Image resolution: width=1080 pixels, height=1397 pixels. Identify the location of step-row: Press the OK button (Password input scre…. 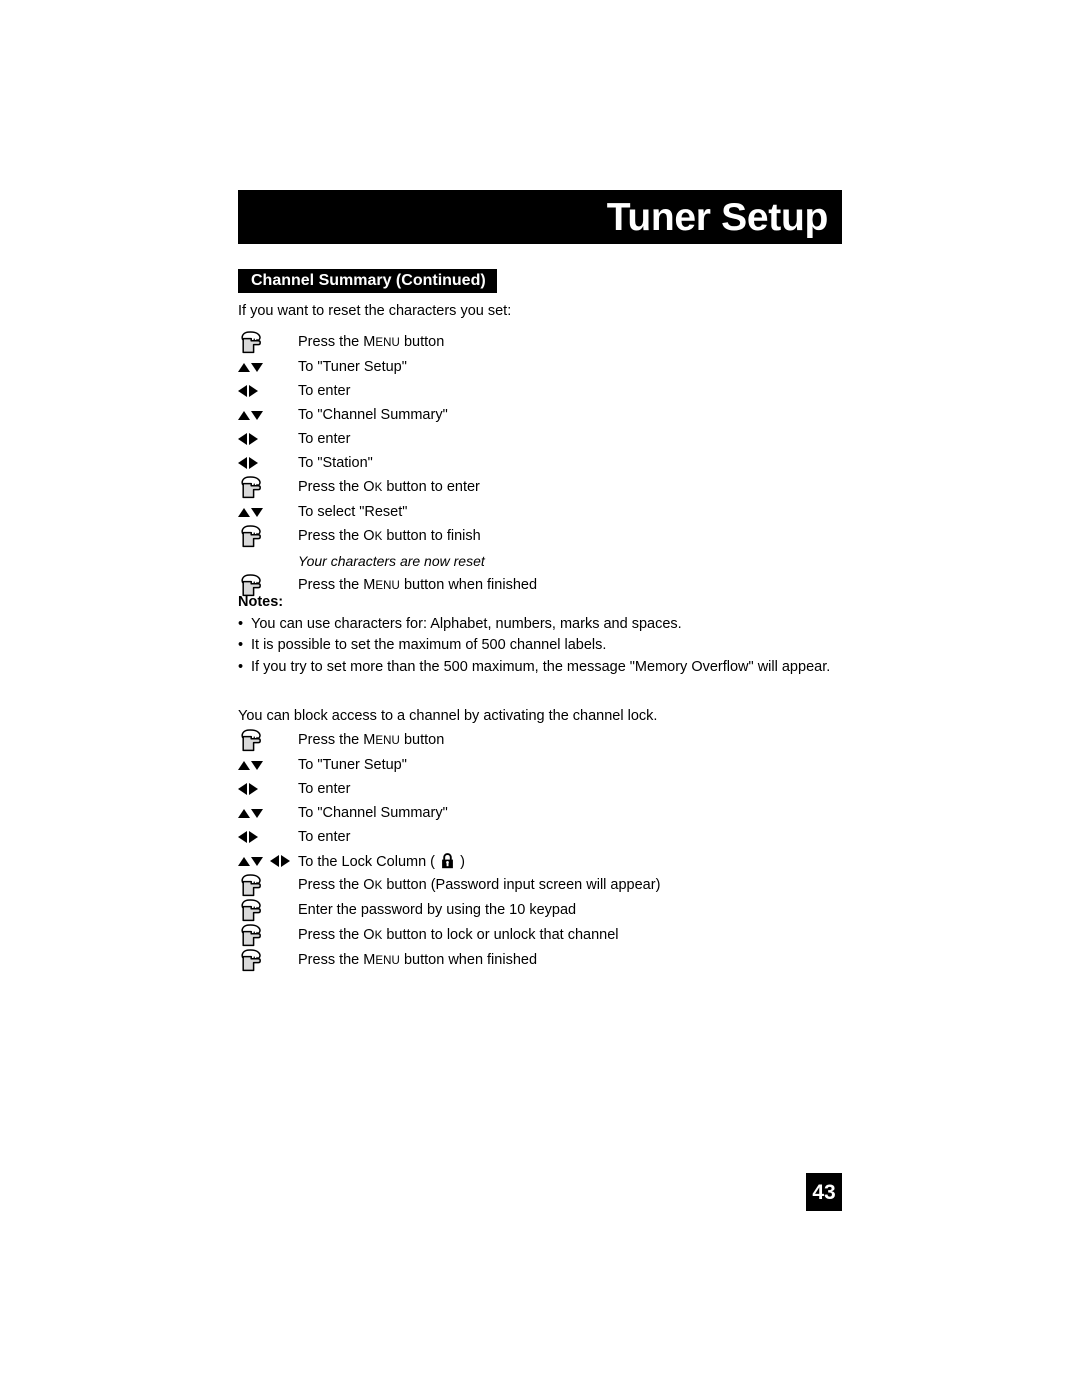
(449, 885).